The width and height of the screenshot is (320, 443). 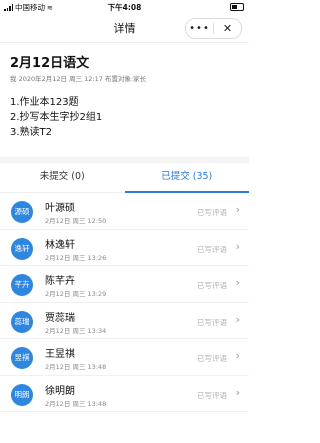 I want to click on student-name: 王昱祺, so click(x=60, y=354).